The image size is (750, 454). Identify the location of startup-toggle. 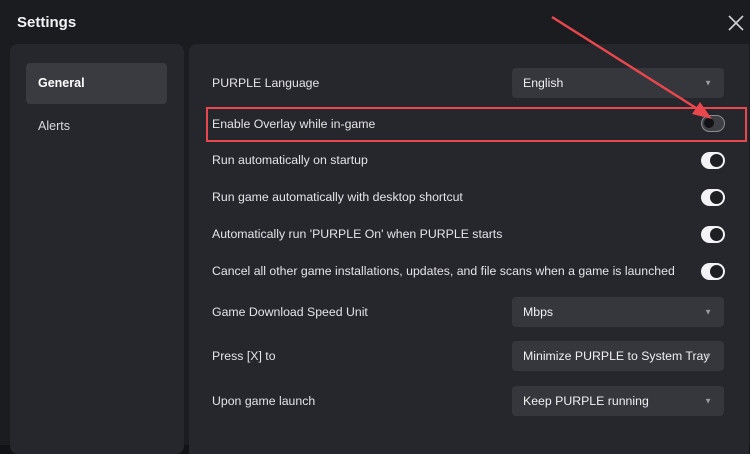
(713, 160).